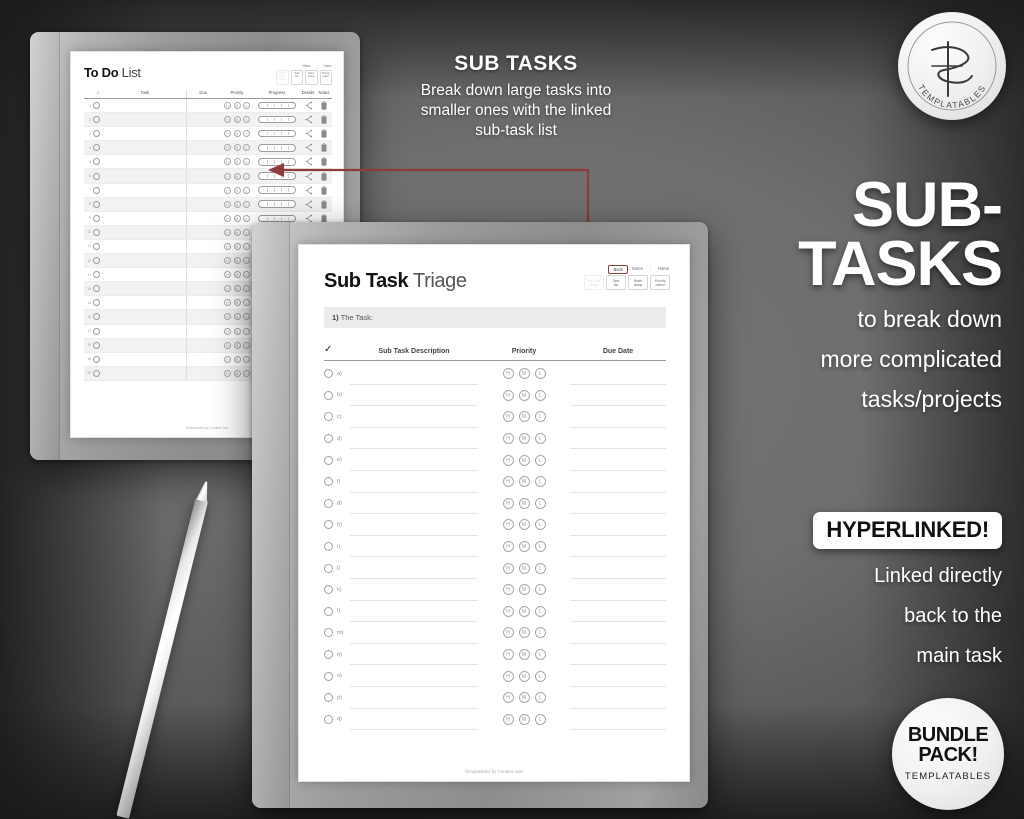  What do you see at coordinates (208, 106) in the screenshot?
I see `todo-row: 1 HML` at bounding box center [208, 106].